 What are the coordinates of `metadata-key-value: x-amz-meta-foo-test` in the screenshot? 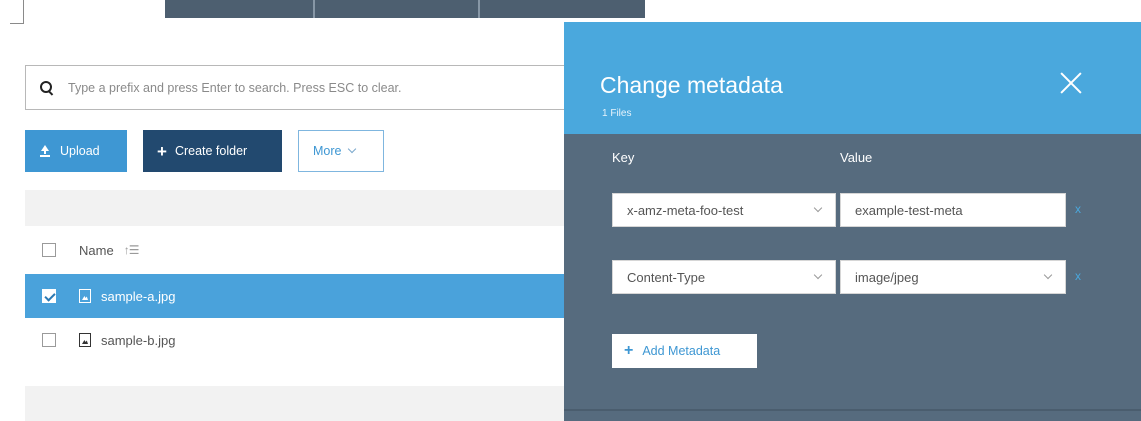 It's located at (685, 210).